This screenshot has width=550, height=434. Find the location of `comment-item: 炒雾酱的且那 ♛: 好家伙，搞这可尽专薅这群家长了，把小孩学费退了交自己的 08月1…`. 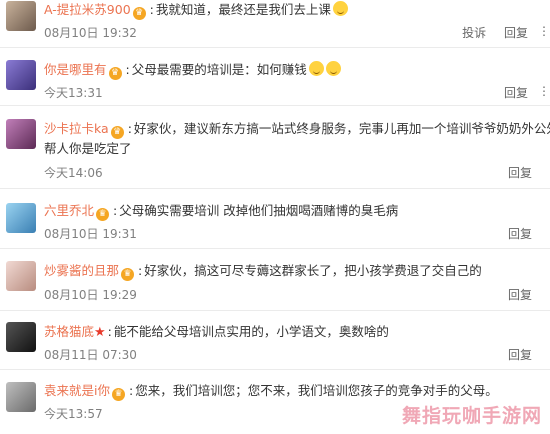

comment-item: 炒雾酱的且那 ♛: 好家伙，搞这可尽专薅这群家长了，把小孩学费退了交自己的 08月1… is located at coordinates (275, 283).